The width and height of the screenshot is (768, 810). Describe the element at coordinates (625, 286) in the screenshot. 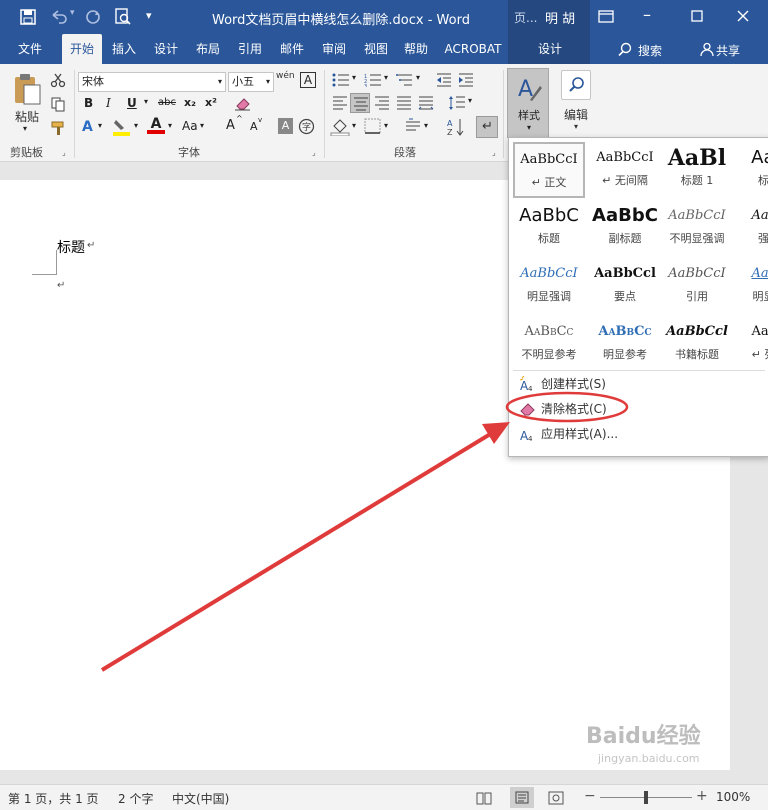

I see `style-strong: AaBbCcl 要点` at that location.